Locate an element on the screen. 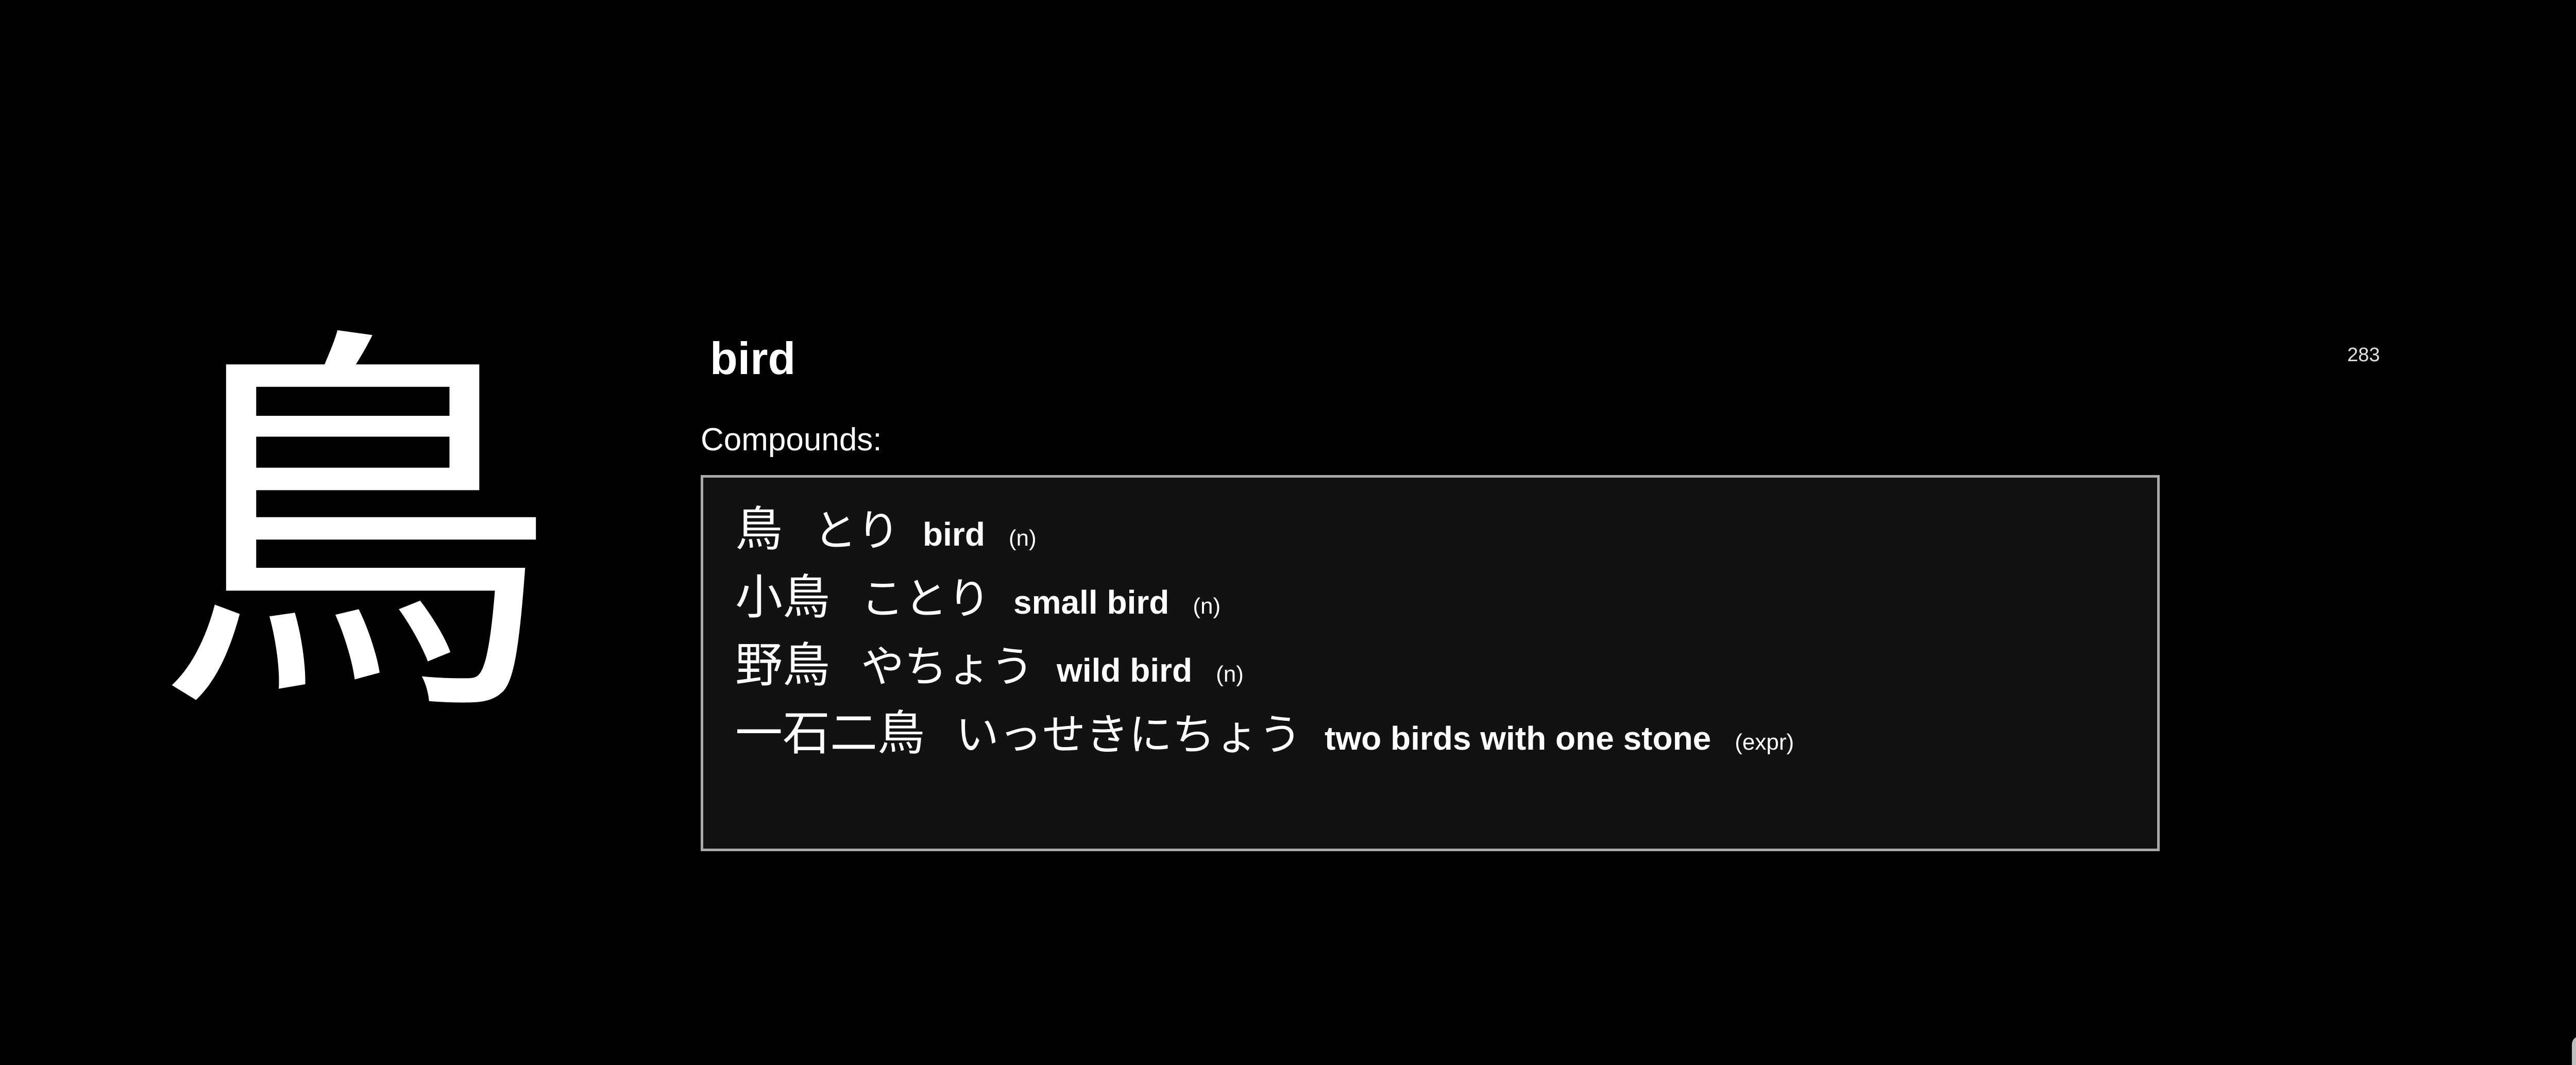 This screenshot has height=1065, width=2576. scrollbar-handle is located at coordinates (2574, 1050).